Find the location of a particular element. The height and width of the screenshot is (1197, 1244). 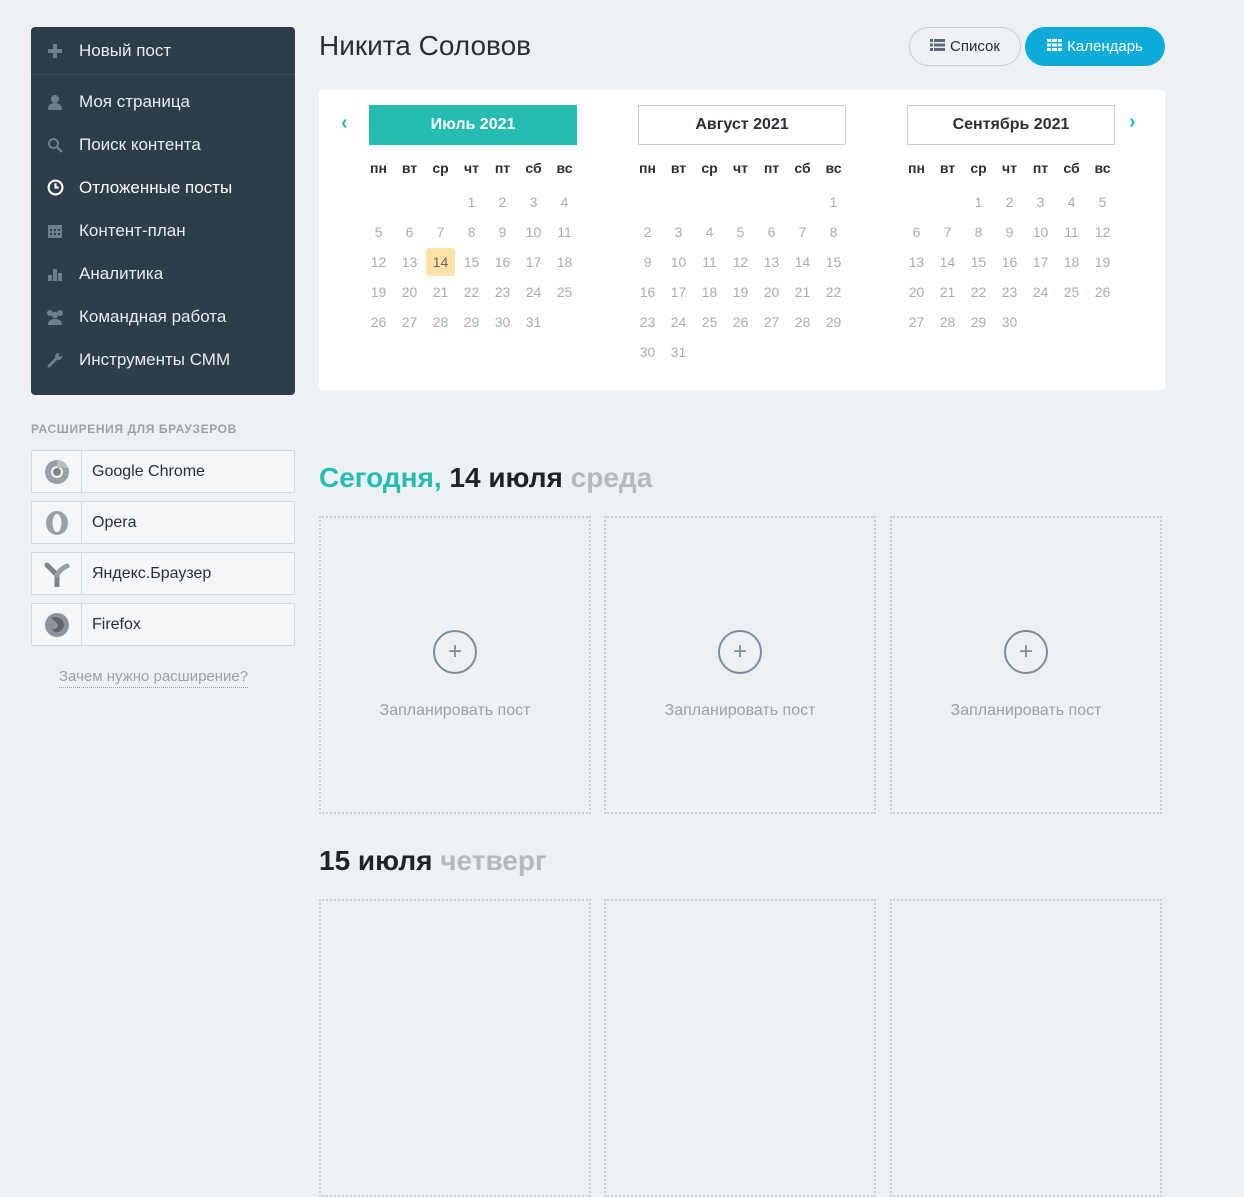

why-extension-link: Зачем нужно расширение? is located at coordinates (154, 677).